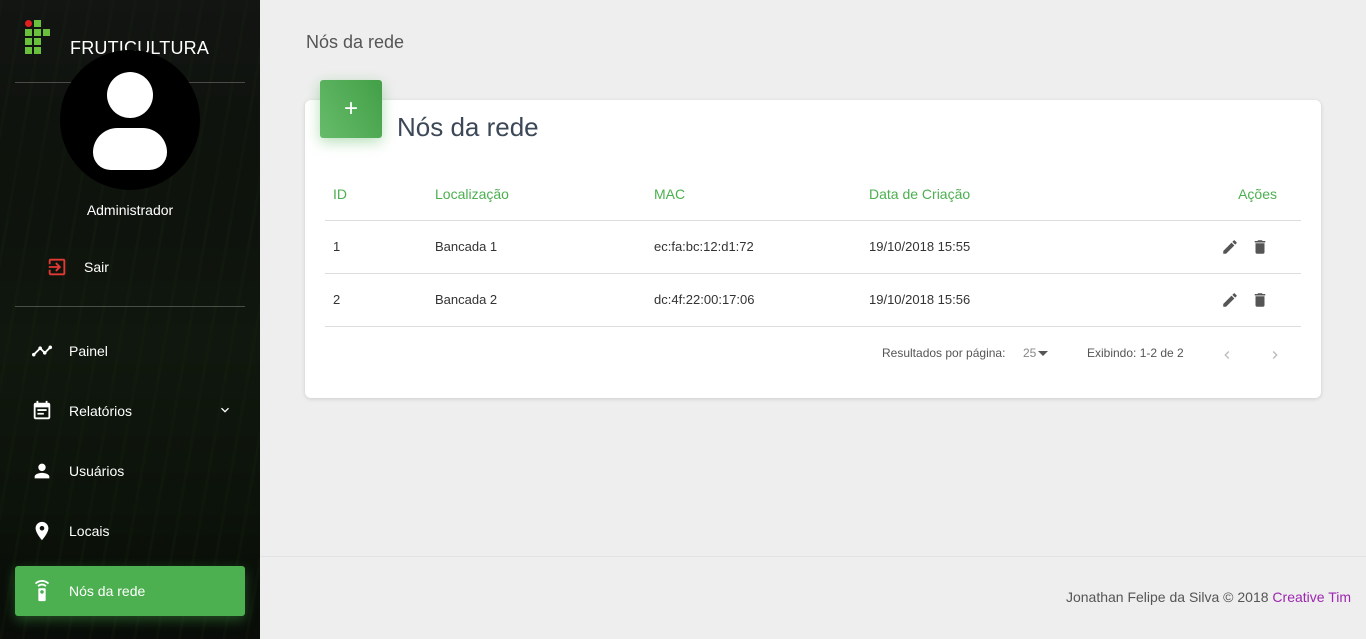 This screenshot has height=639, width=1366. Describe the element at coordinates (355, 42) in the screenshot. I see `page-title: Nós da rede` at that location.